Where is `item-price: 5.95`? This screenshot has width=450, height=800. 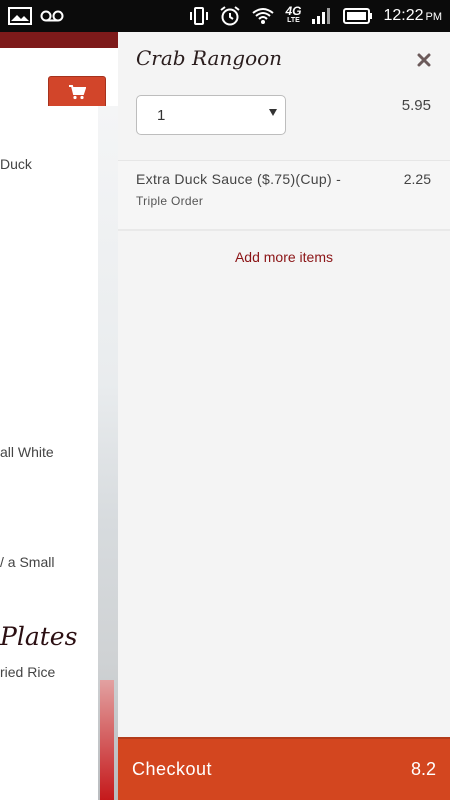 item-price: 5.95 is located at coordinates (416, 105).